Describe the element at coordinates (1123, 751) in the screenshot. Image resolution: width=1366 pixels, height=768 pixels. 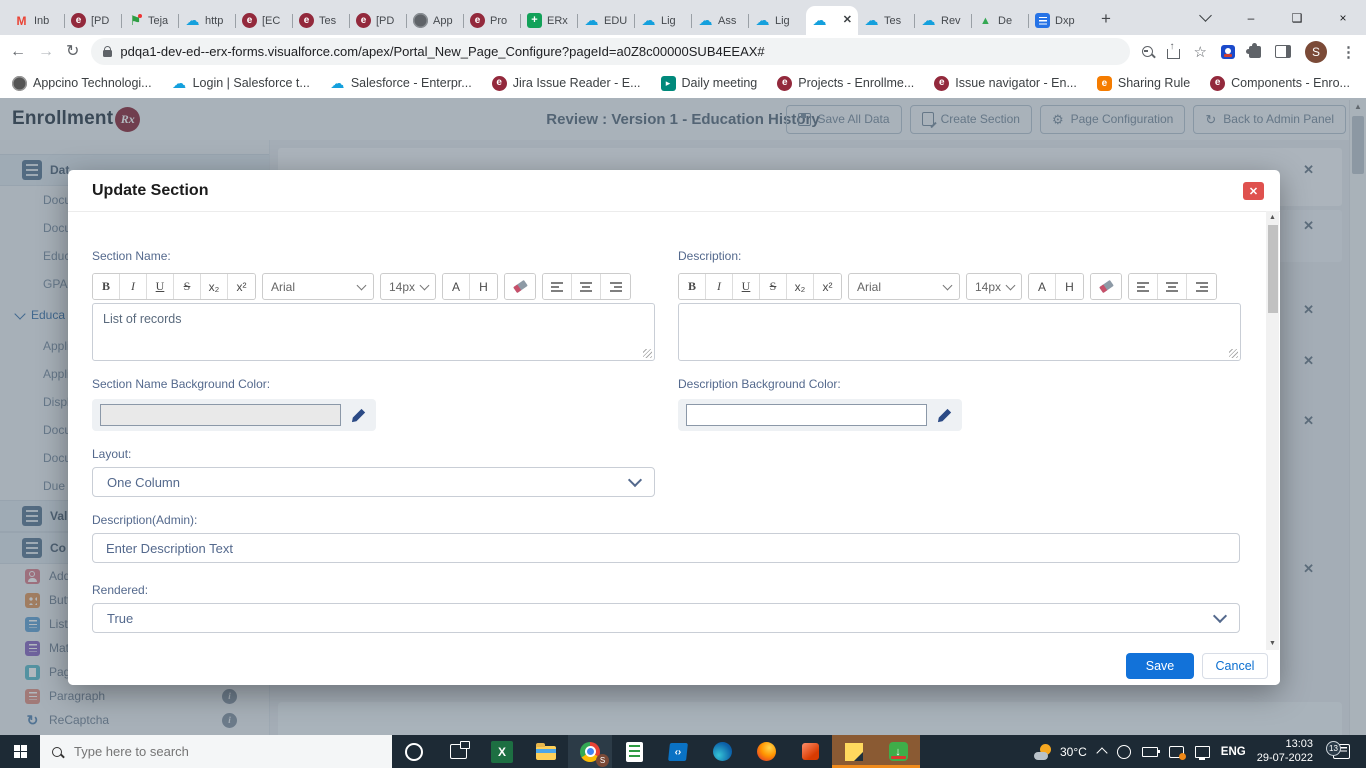
I see `tray-sync-icon` at that location.